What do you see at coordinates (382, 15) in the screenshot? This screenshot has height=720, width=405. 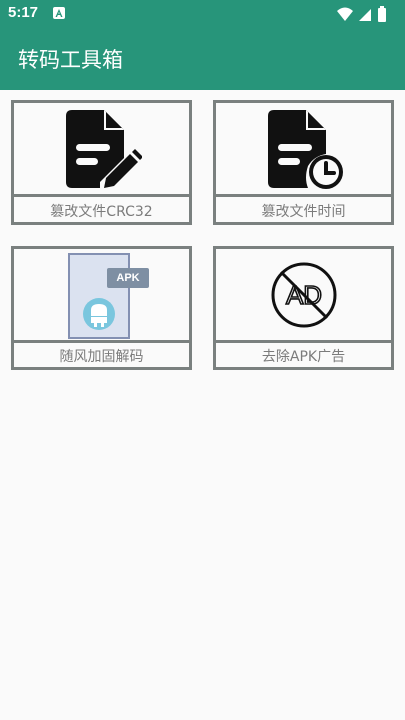 I see `battery-icon` at bounding box center [382, 15].